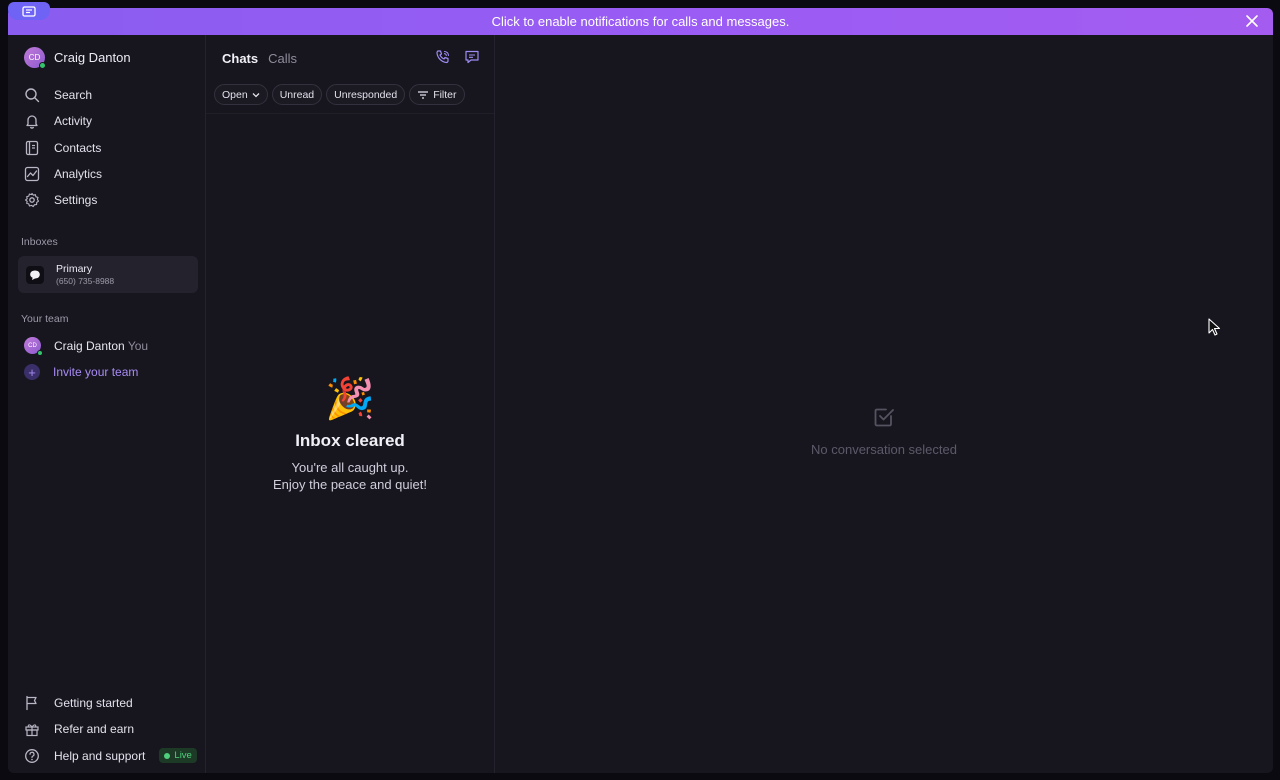 This screenshot has width=1280, height=780. I want to click on live-badge: Live, so click(178, 756).